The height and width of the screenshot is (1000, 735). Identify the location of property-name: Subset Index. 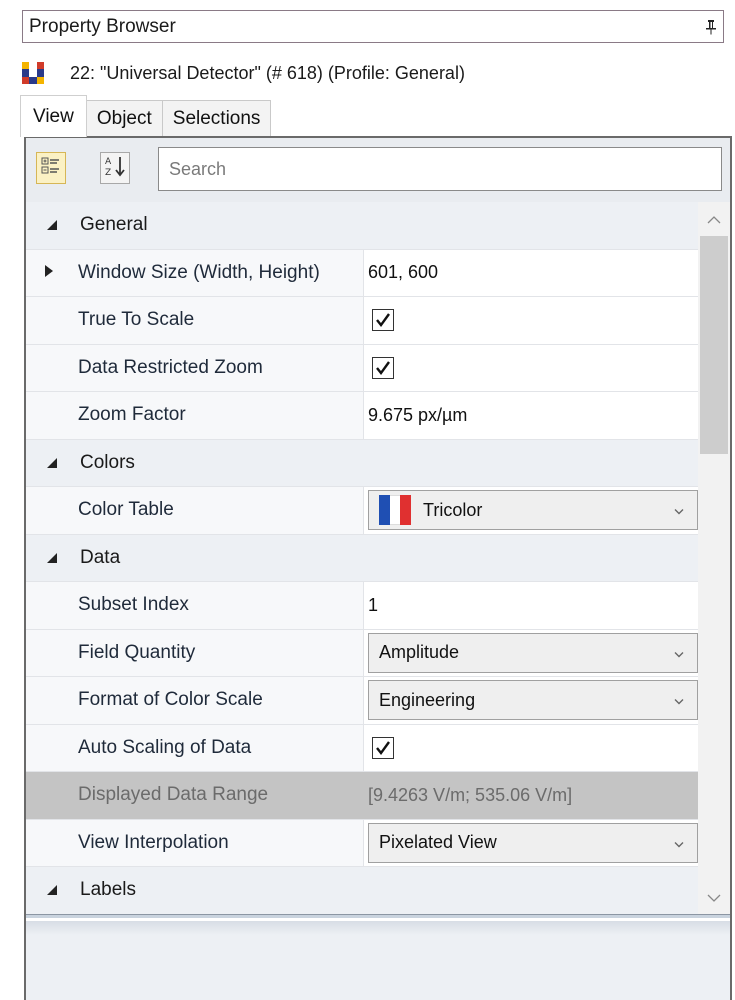
(195, 605).